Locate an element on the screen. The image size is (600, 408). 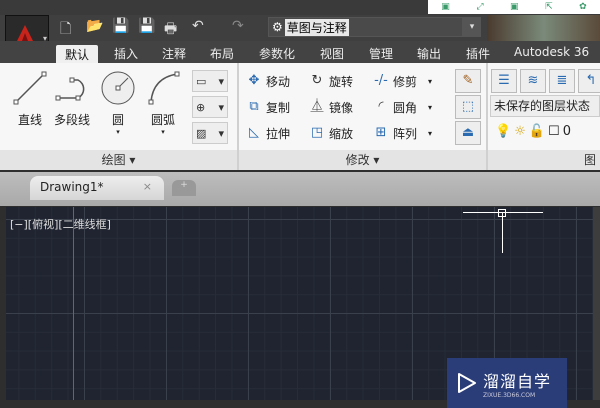
new-tab-button: + is located at coordinates (184, 188).